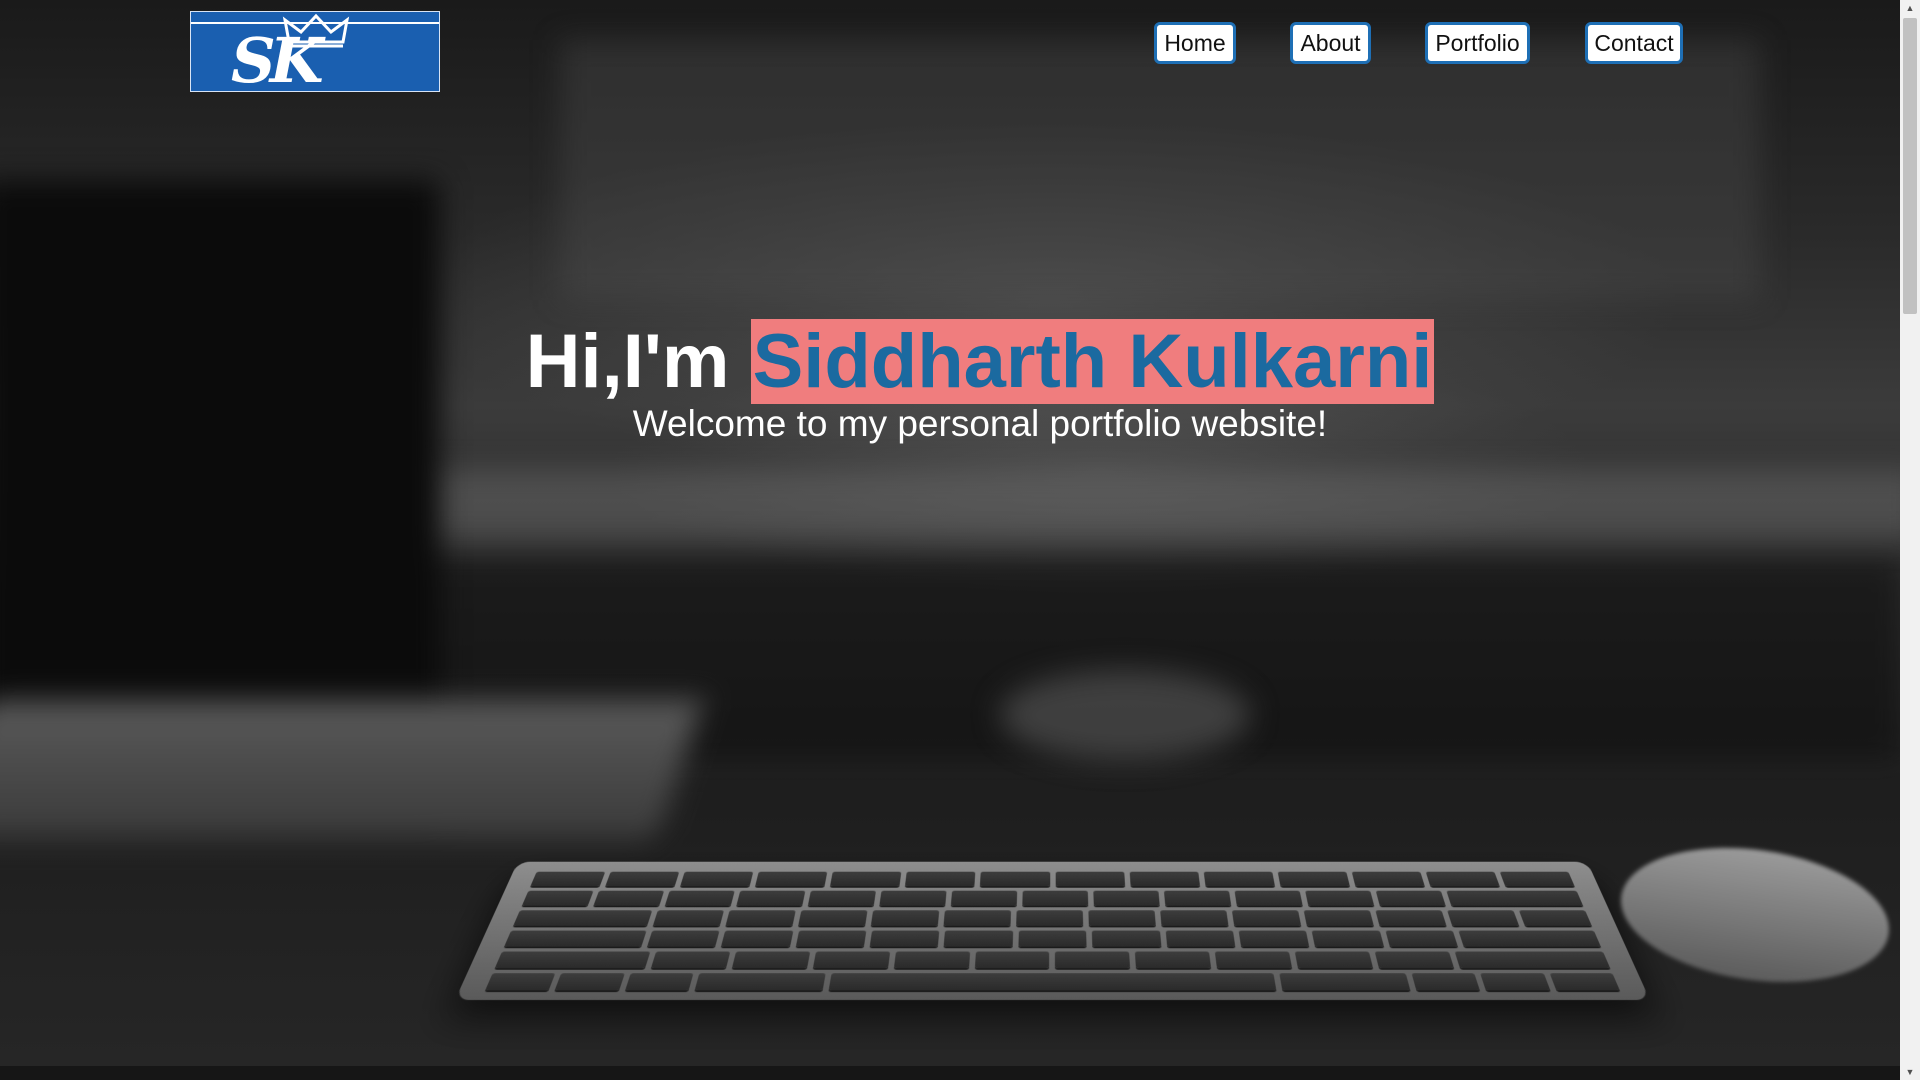 The image size is (1920, 1080). I want to click on scrollbar-thumb, so click(1910, 166).